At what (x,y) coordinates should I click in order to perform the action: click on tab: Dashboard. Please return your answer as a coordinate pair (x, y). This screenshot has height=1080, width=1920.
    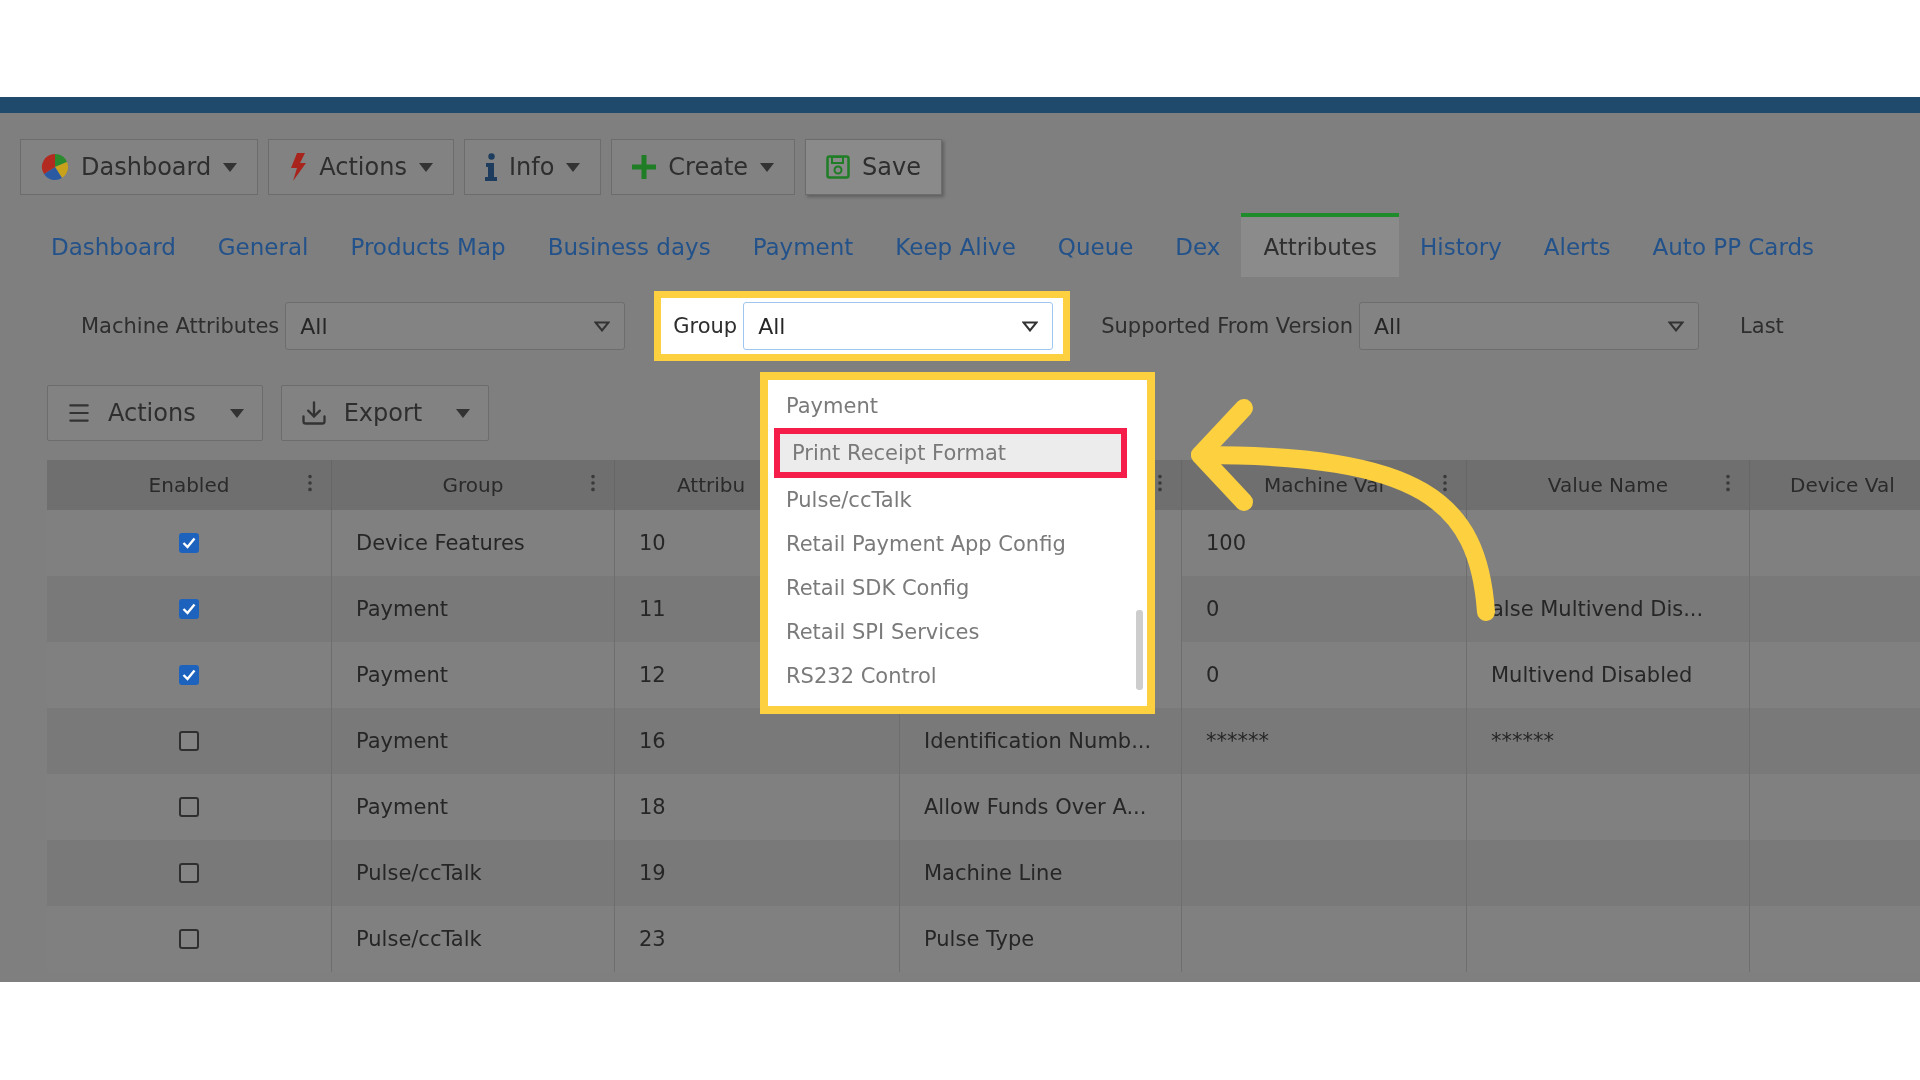
    Looking at the image, I should click on (113, 245).